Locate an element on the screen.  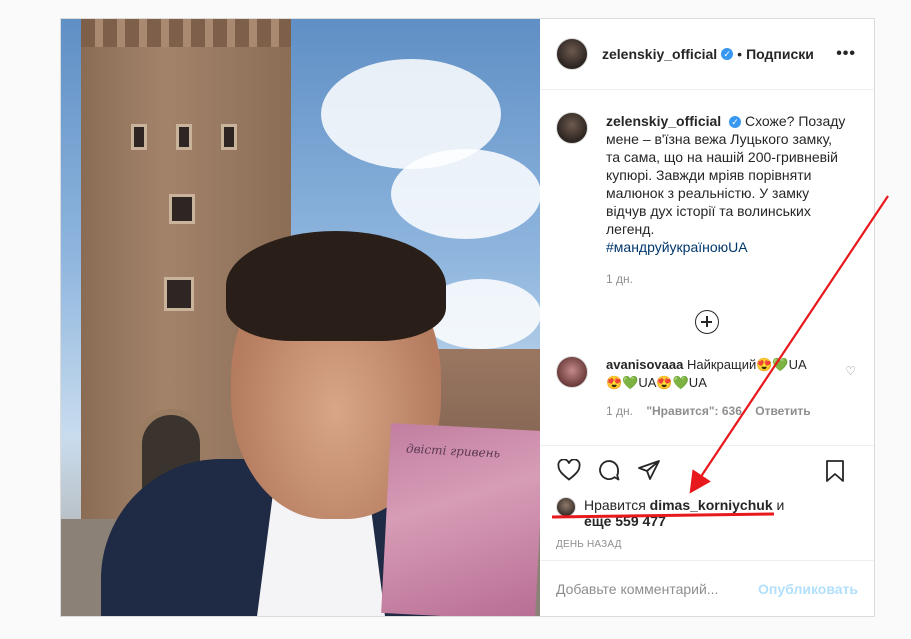
likes-summary: Нравится dimas_korniychuk и еще 559 477 is located at coordinates (707, 513).